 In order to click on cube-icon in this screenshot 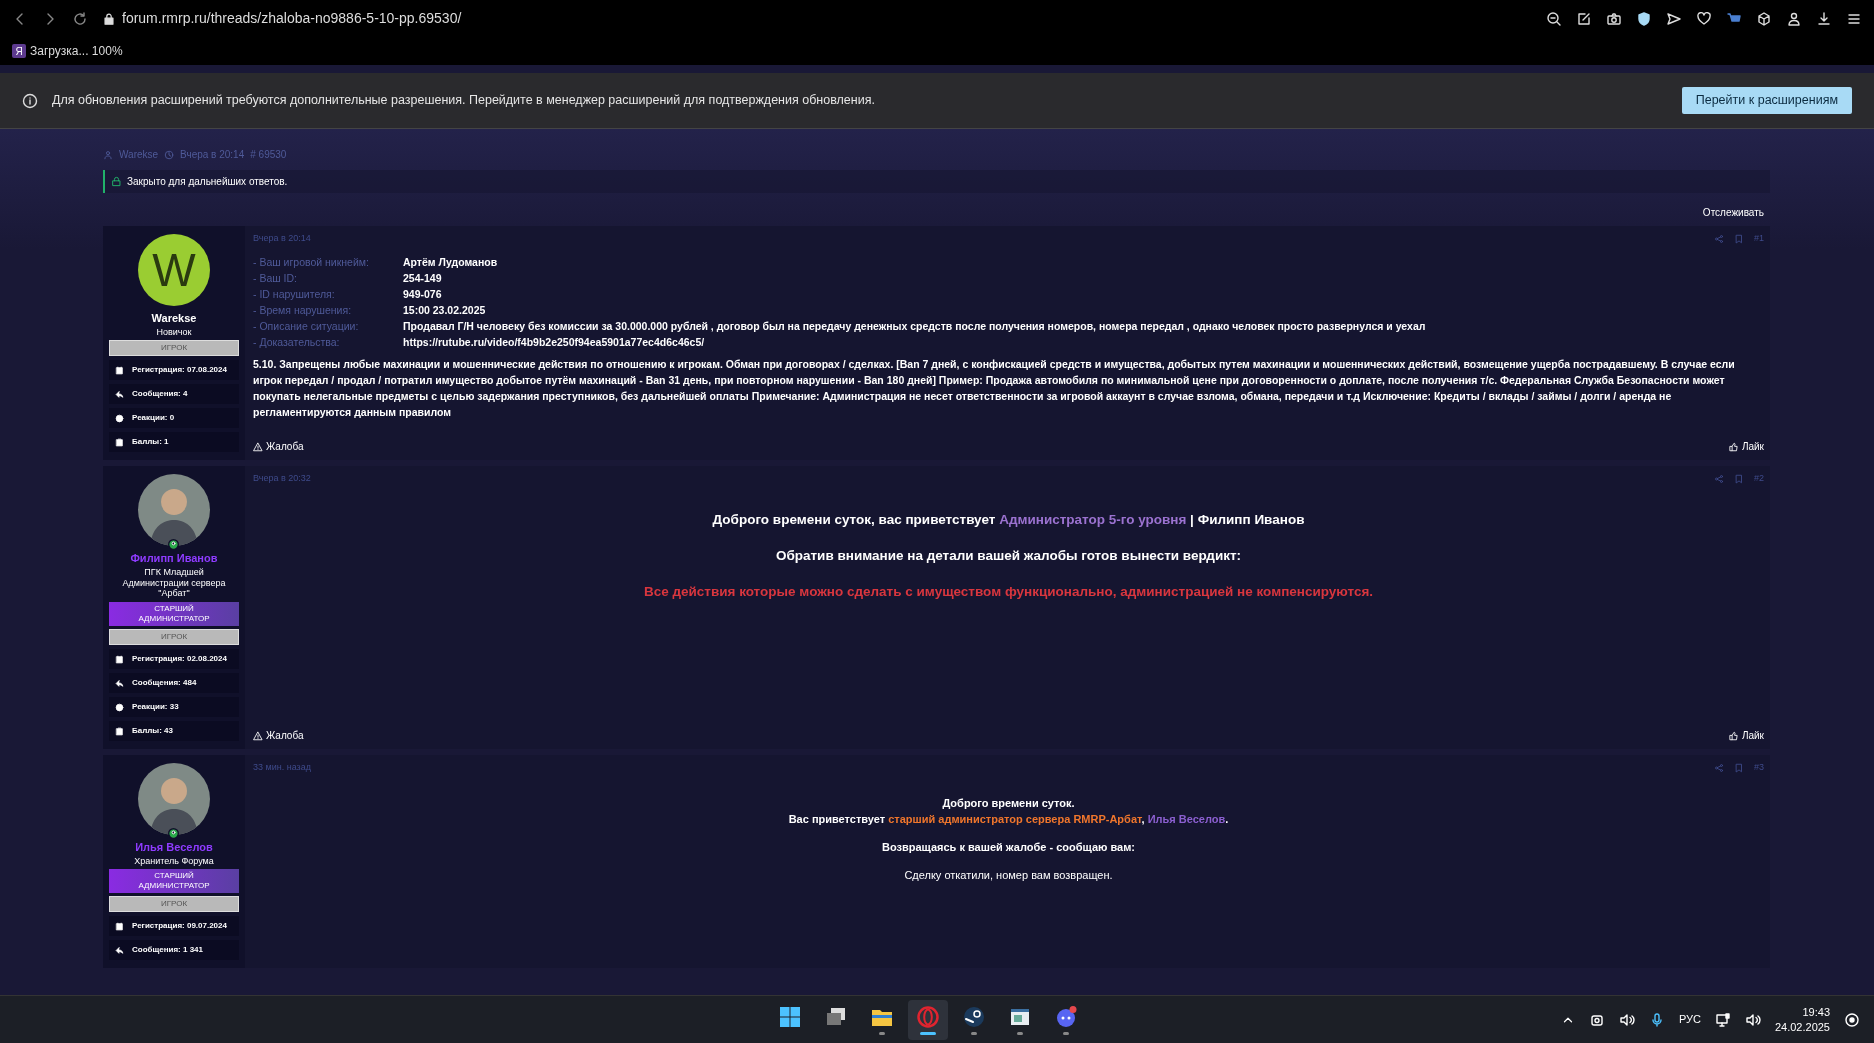, I will do `click(1764, 18)`.